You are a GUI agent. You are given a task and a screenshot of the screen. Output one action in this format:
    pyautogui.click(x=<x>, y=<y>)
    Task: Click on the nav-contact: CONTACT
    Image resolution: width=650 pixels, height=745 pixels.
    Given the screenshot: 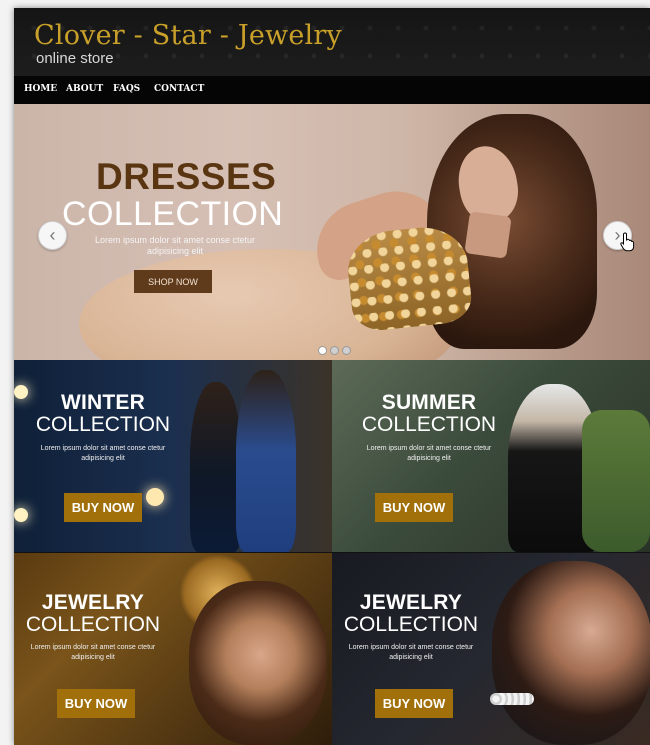 What is the action you would take?
    pyautogui.click(x=179, y=89)
    